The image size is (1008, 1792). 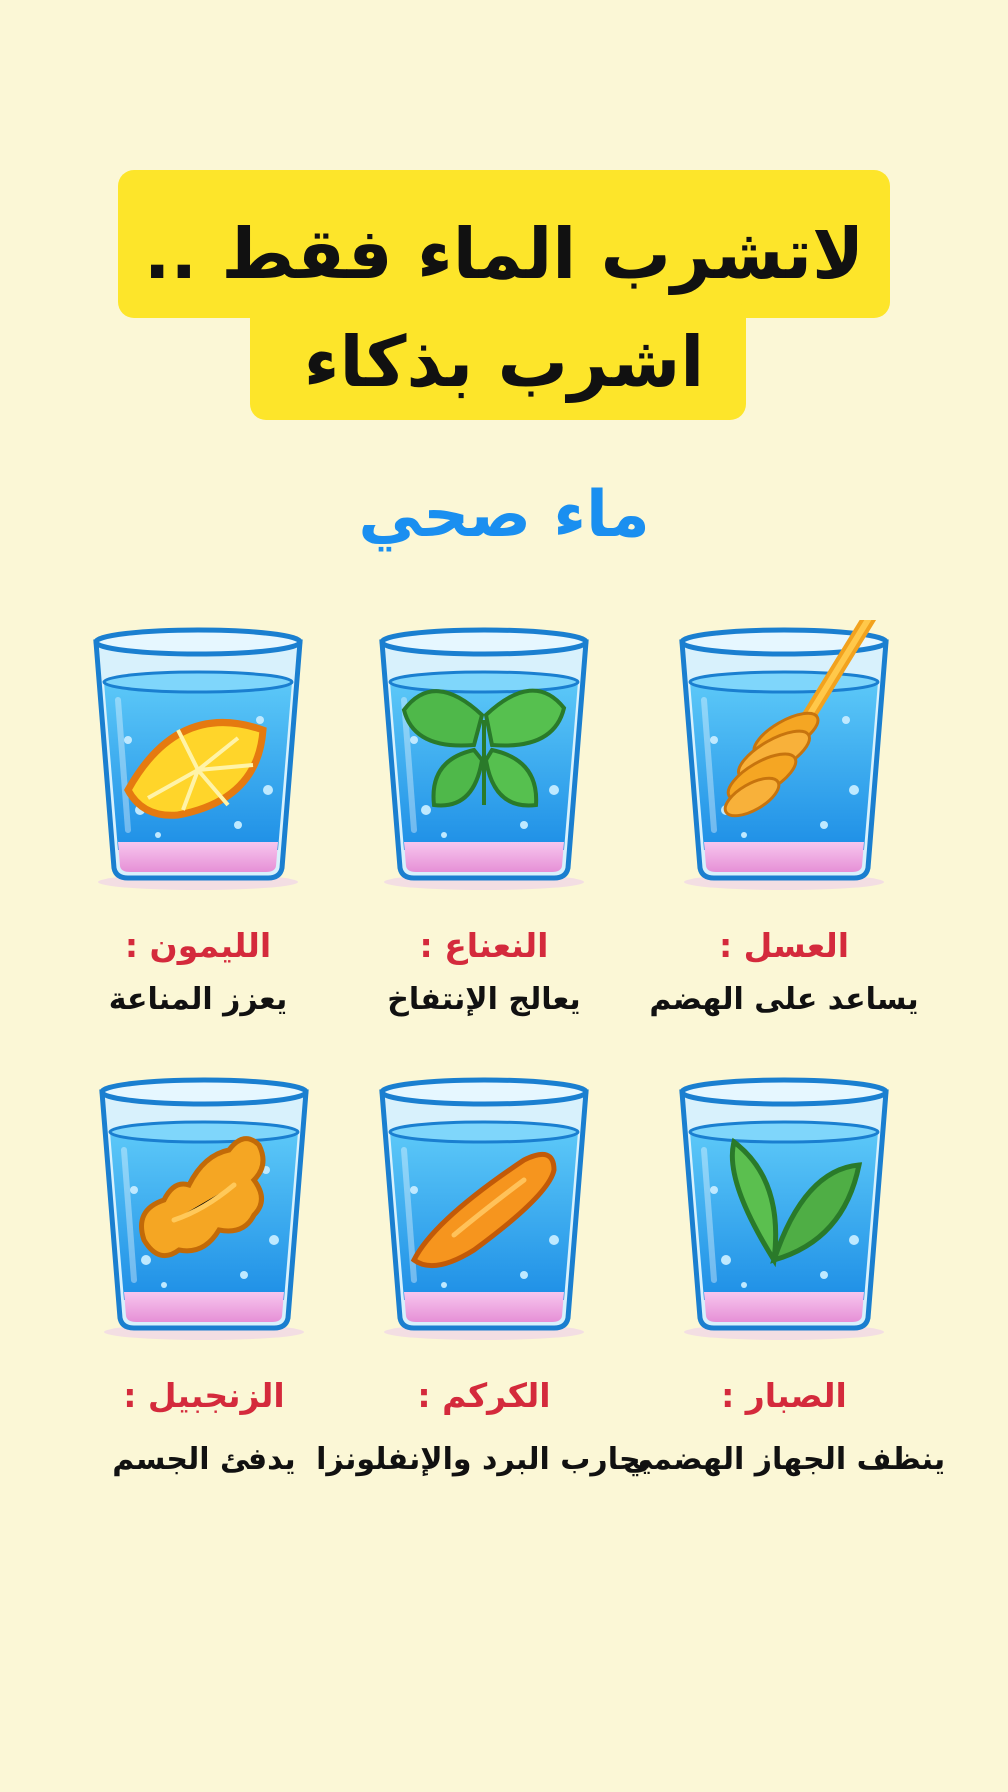 I want to click on item-description: يعزز المناعة, so click(x=198, y=999).